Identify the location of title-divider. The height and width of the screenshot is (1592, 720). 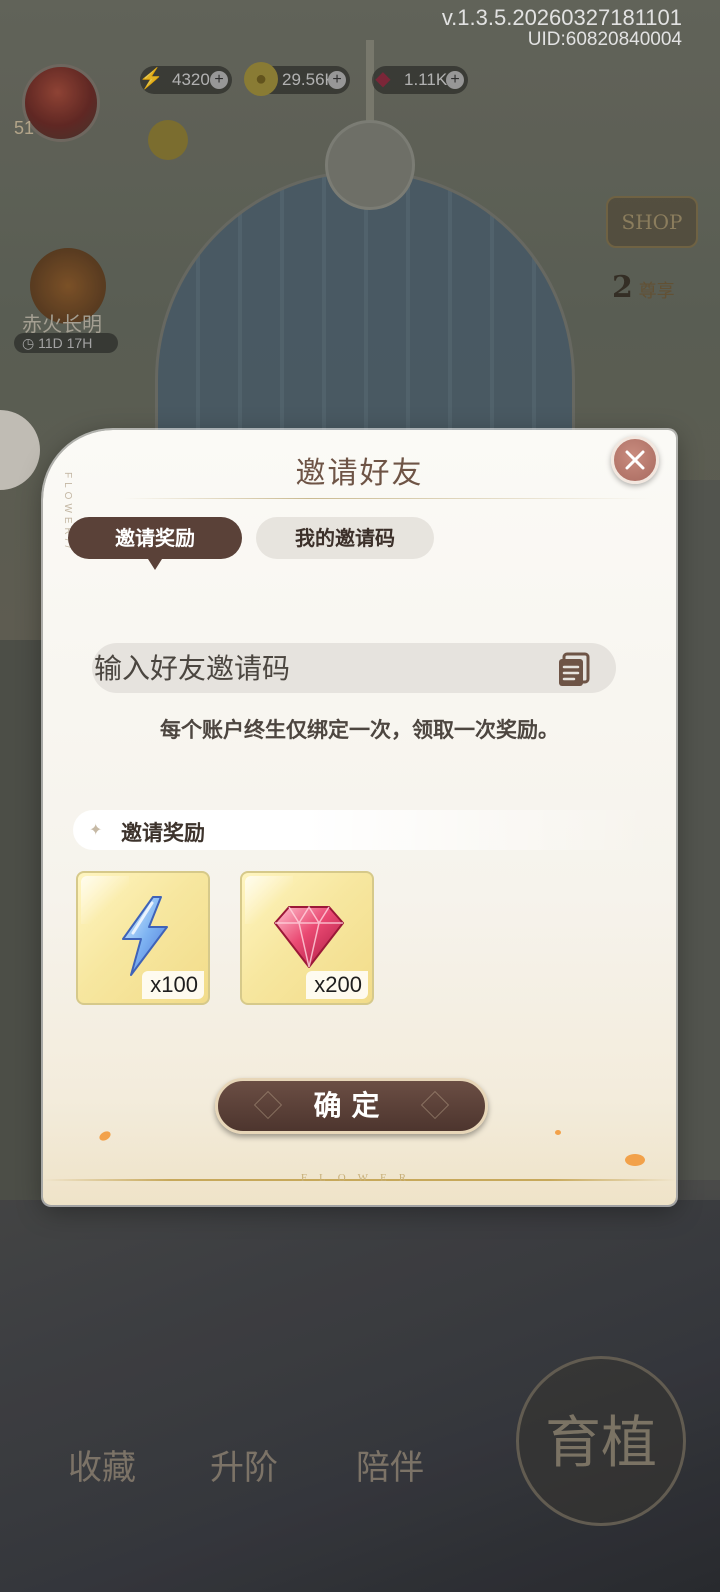
(388, 498).